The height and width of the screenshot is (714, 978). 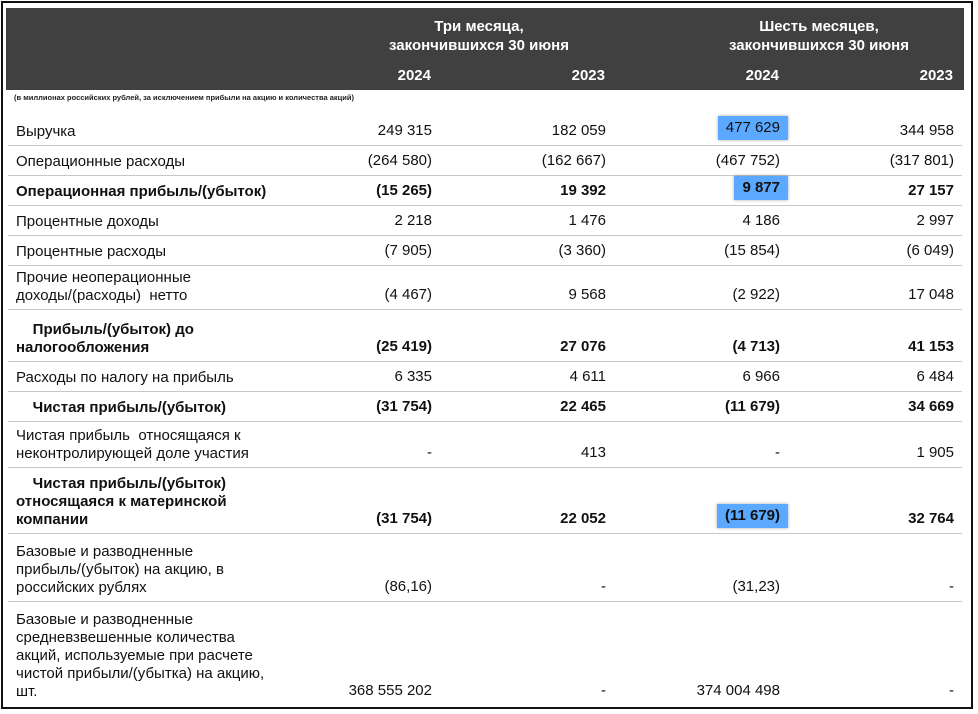 What do you see at coordinates (756, 586) in the screenshot?
I see `value-cell: (31,23)` at bounding box center [756, 586].